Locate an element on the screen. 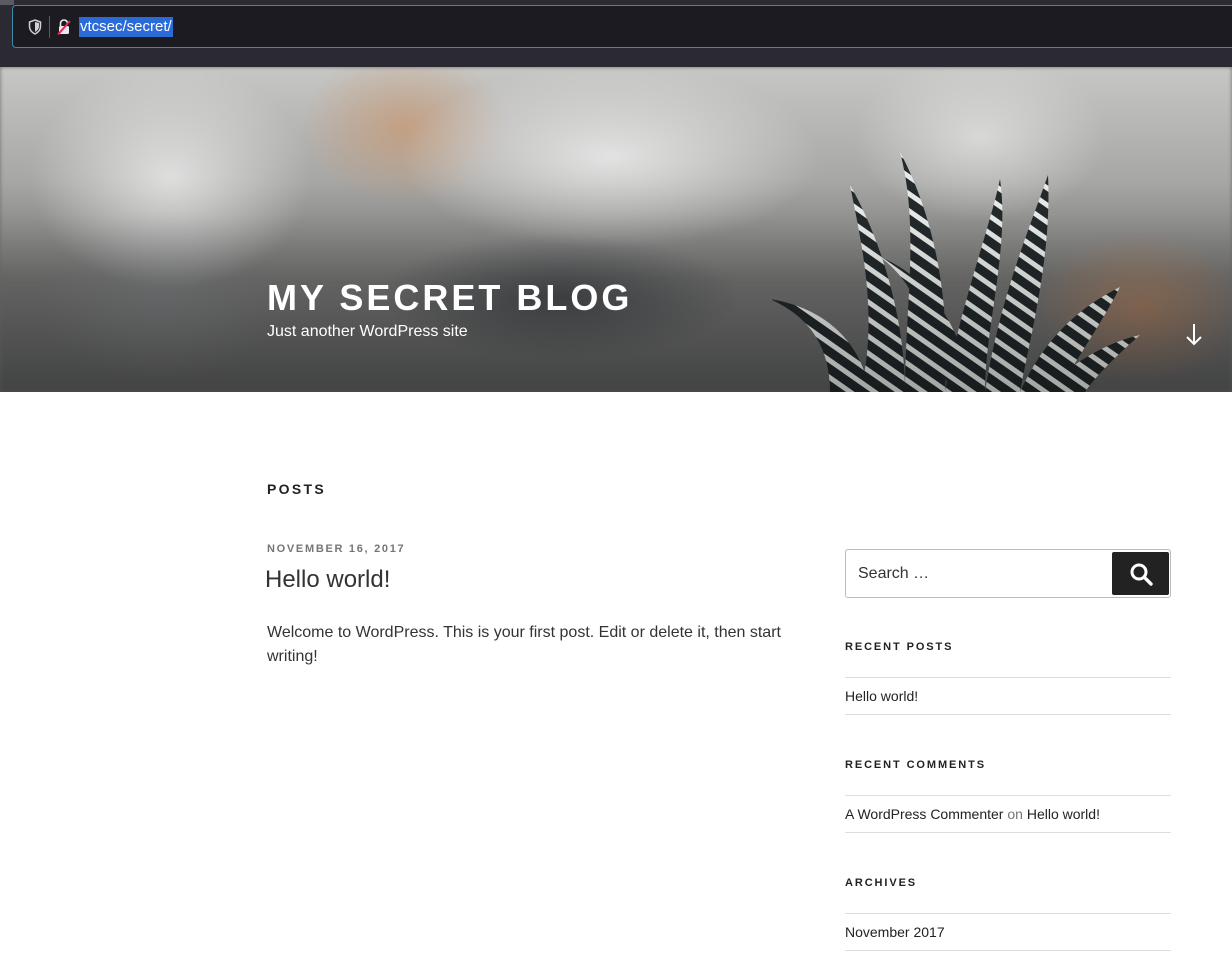 The height and width of the screenshot is (967, 1232). list-item: Hello world! is located at coordinates (1008, 696).